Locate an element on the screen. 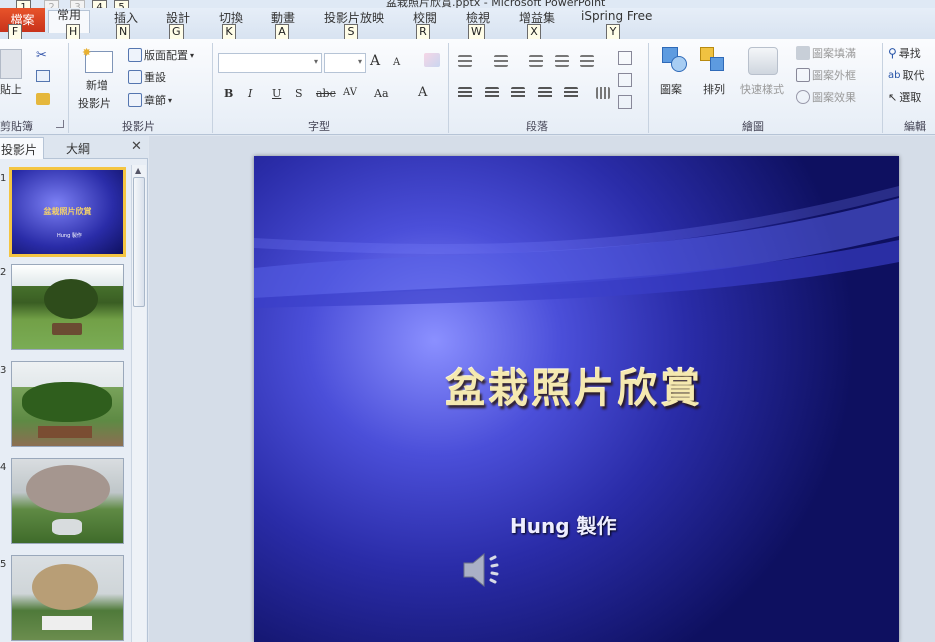 This screenshot has height=642, width=935. bullets-icon is located at coordinates (465, 61).